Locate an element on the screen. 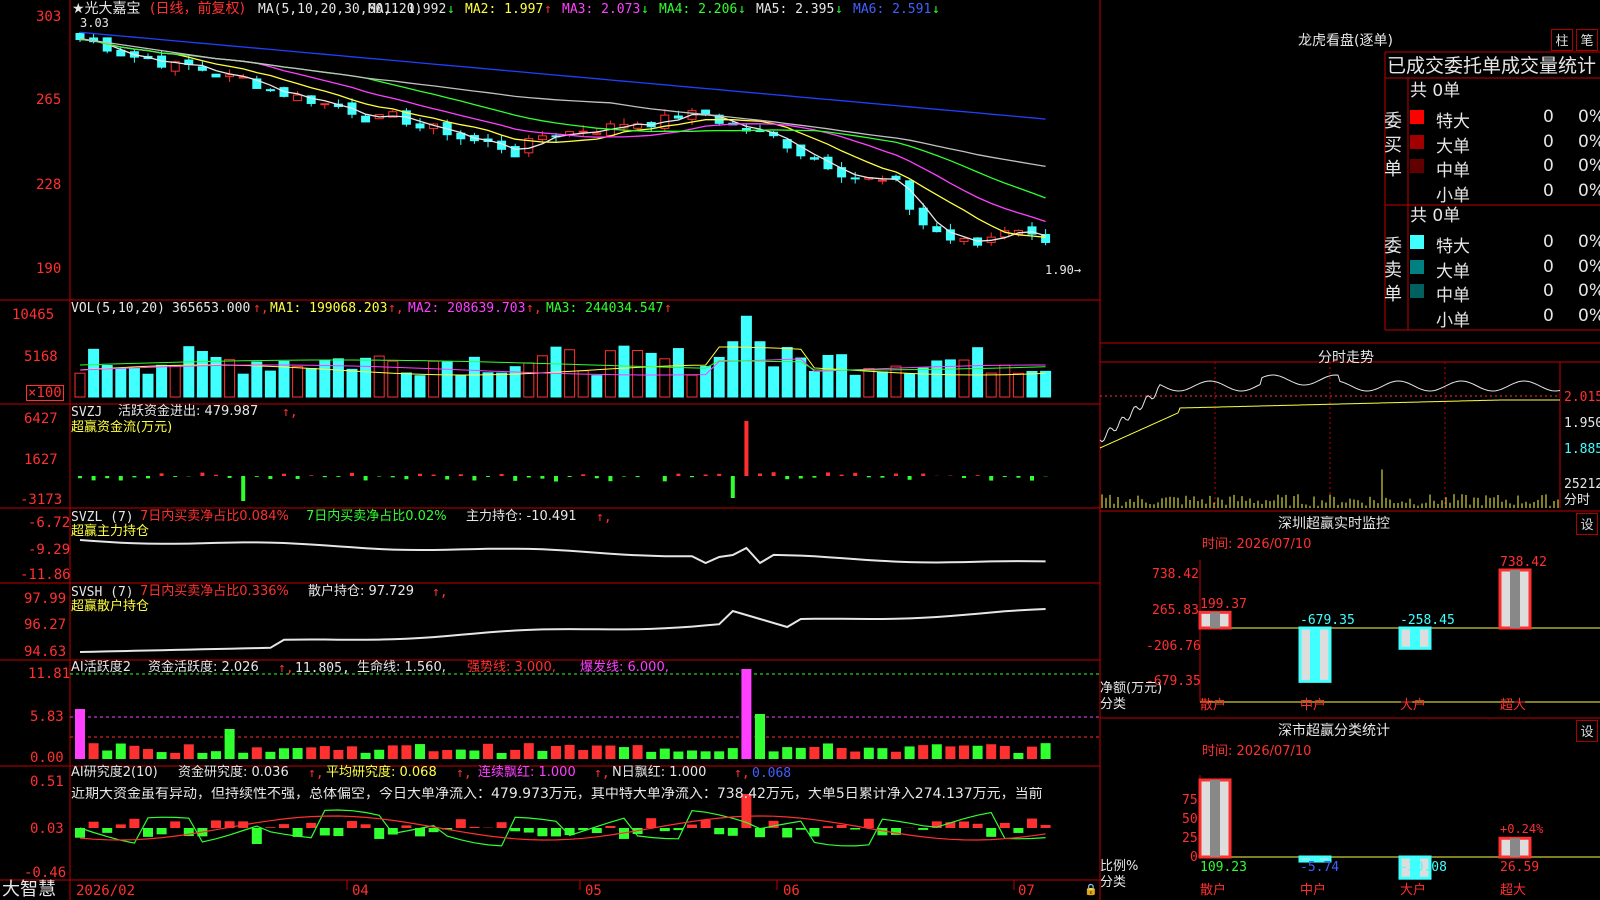  sz-class-ylabel: 比例% is located at coordinates (1119, 866).